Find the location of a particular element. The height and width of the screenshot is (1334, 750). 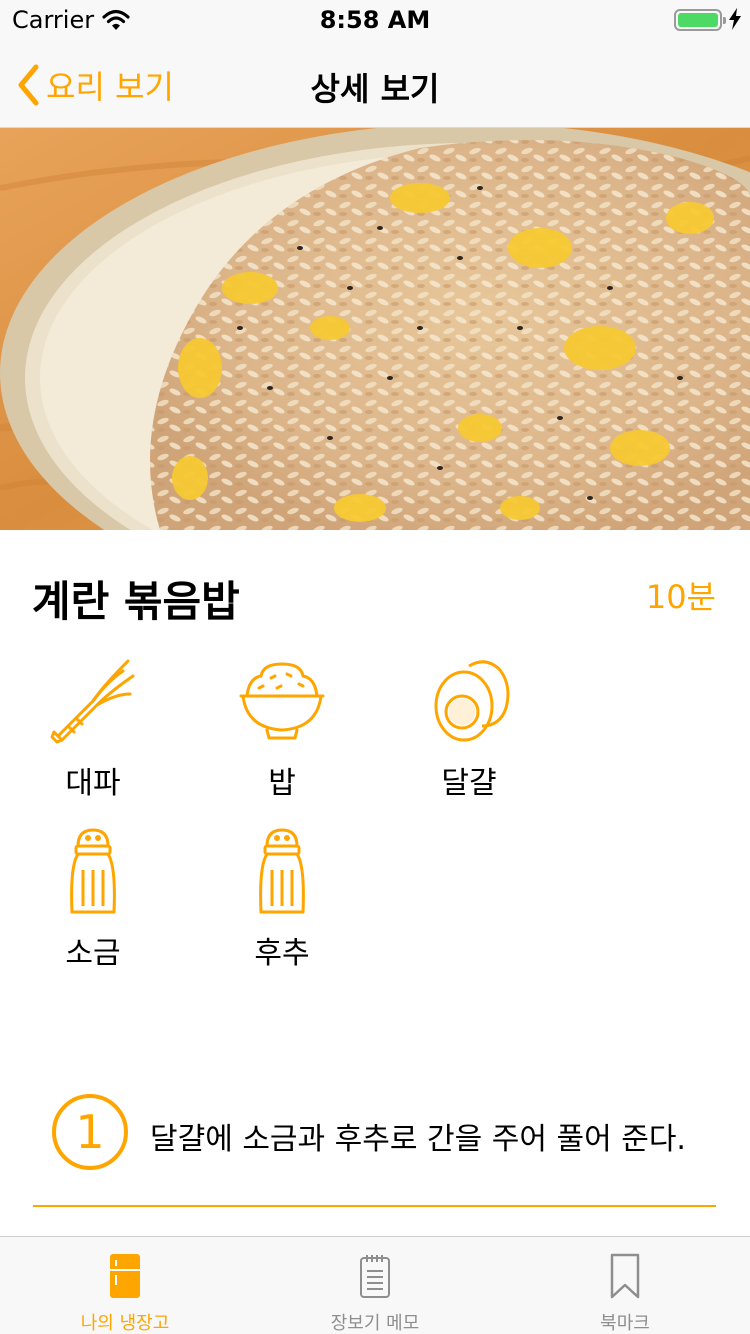

recipe-step: 1 달걀에 소금과 후추로 간을 주어 풀어 준다. is located at coordinates (392, 1134).